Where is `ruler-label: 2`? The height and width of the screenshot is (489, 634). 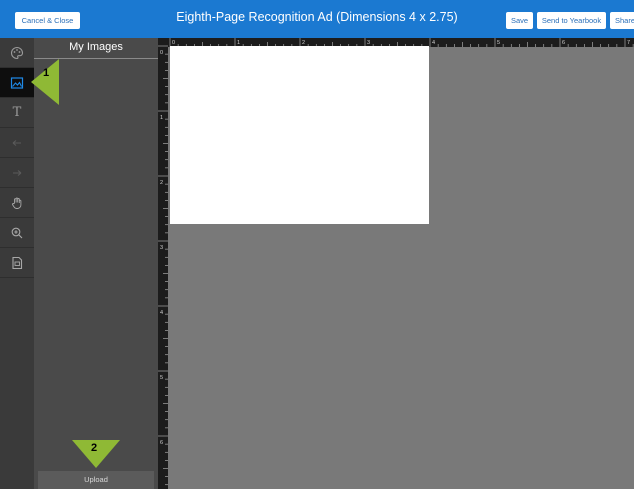 ruler-label: 2 is located at coordinates (161, 183).